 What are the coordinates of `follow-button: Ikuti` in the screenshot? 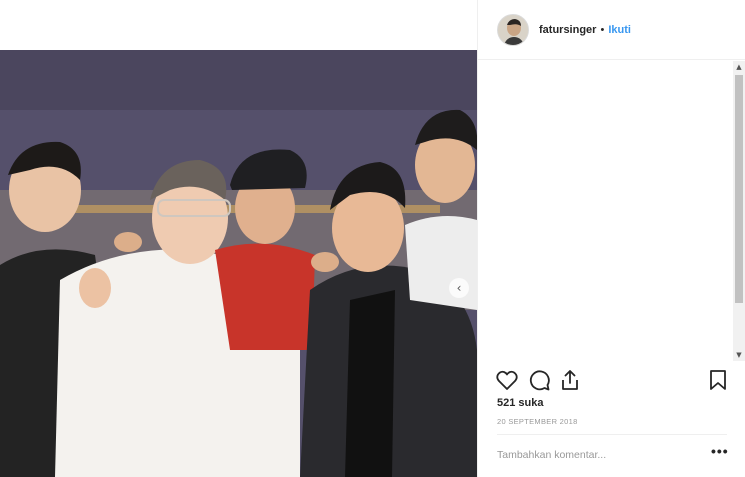 It's located at (619, 30).